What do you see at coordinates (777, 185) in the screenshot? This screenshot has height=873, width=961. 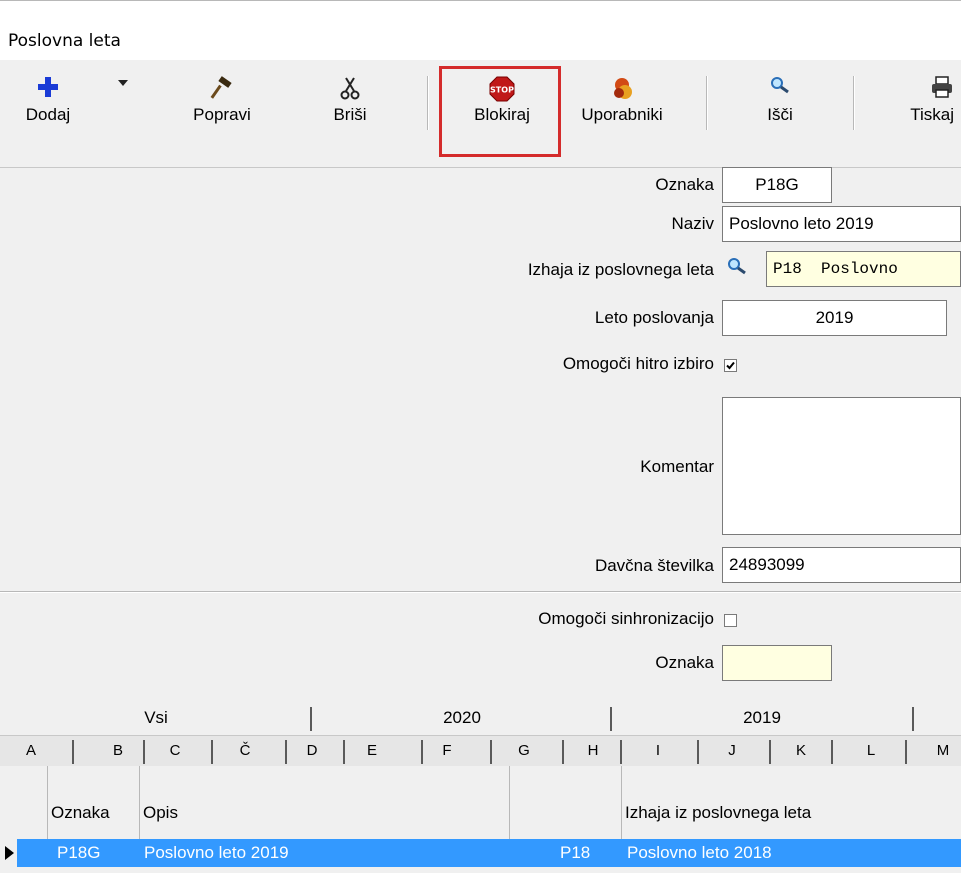 I see `code-field: P18G` at bounding box center [777, 185].